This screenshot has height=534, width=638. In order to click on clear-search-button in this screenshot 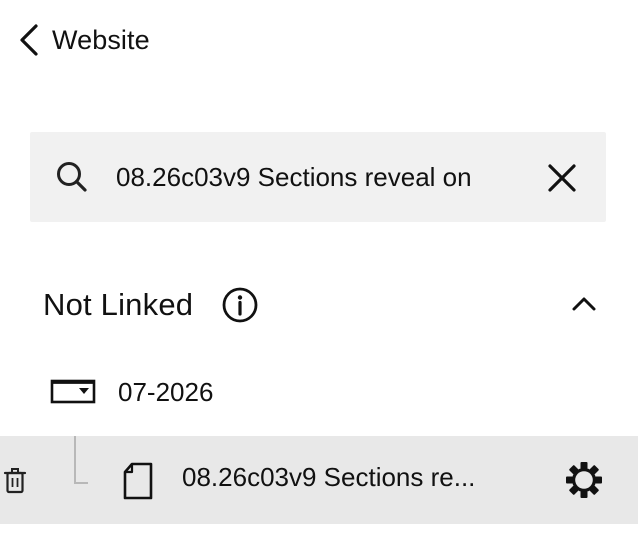, I will do `click(562, 178)`.